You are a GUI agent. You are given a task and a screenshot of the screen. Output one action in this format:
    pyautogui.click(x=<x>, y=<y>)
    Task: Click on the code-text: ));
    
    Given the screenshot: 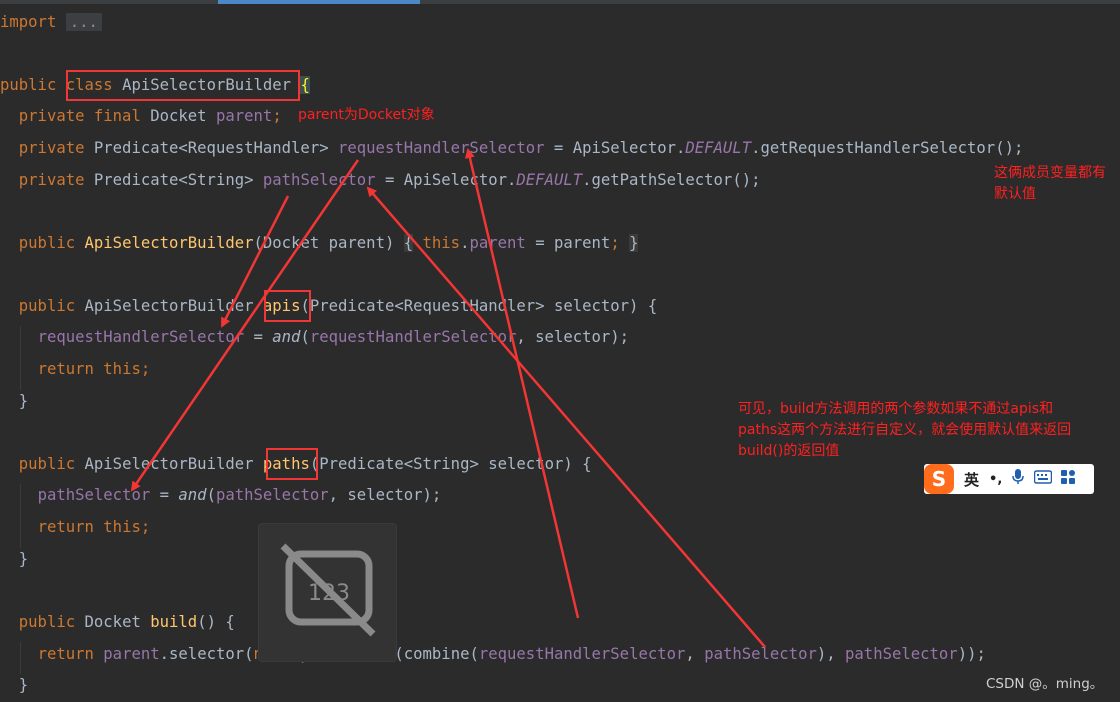 What is the action you would take?
    pyautogui.click(x=971, y=654)
    